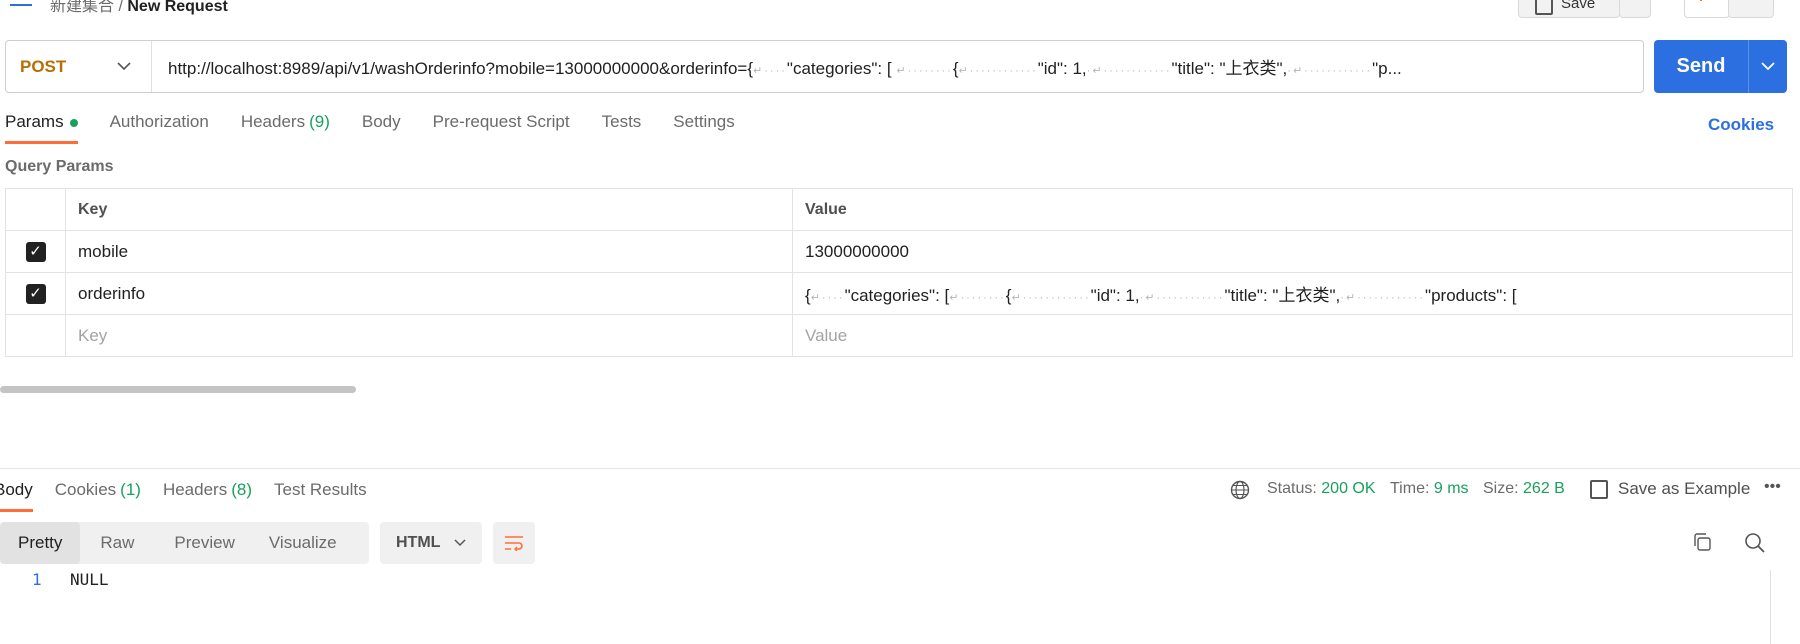 Image resolution: width=1800 pixels, height=644 pixels. Describe the element at coordinates (79, 66) in the screenshot. I see `method-select: POST` at that location.